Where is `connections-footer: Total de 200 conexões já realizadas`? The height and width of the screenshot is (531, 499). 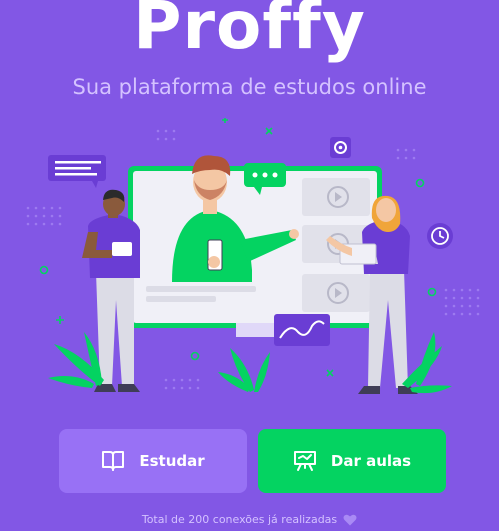 connections-footer: Total de 200 conexões já realizadas is located at coordinates (249, 519).